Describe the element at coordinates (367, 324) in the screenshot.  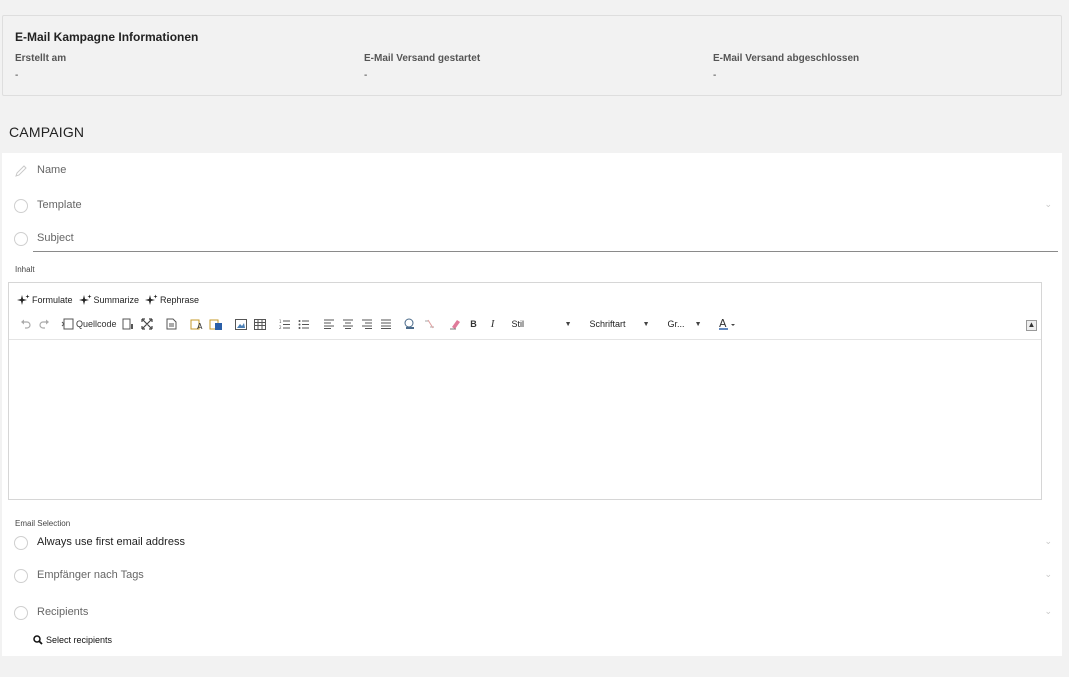
I see `align-right-icon` at that location.